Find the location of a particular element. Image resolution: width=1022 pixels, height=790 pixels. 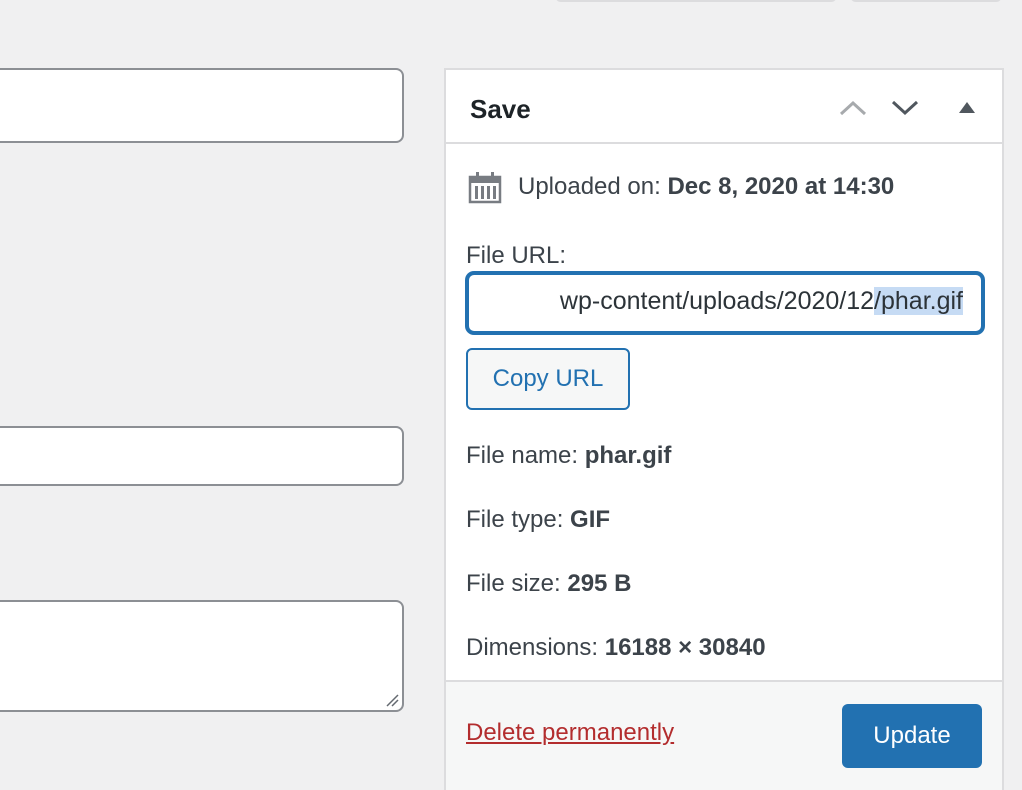

uploaded-on-row: Uploaded on: Dec 8, 2020 at 14:30 is located at coordinates (706, 187).